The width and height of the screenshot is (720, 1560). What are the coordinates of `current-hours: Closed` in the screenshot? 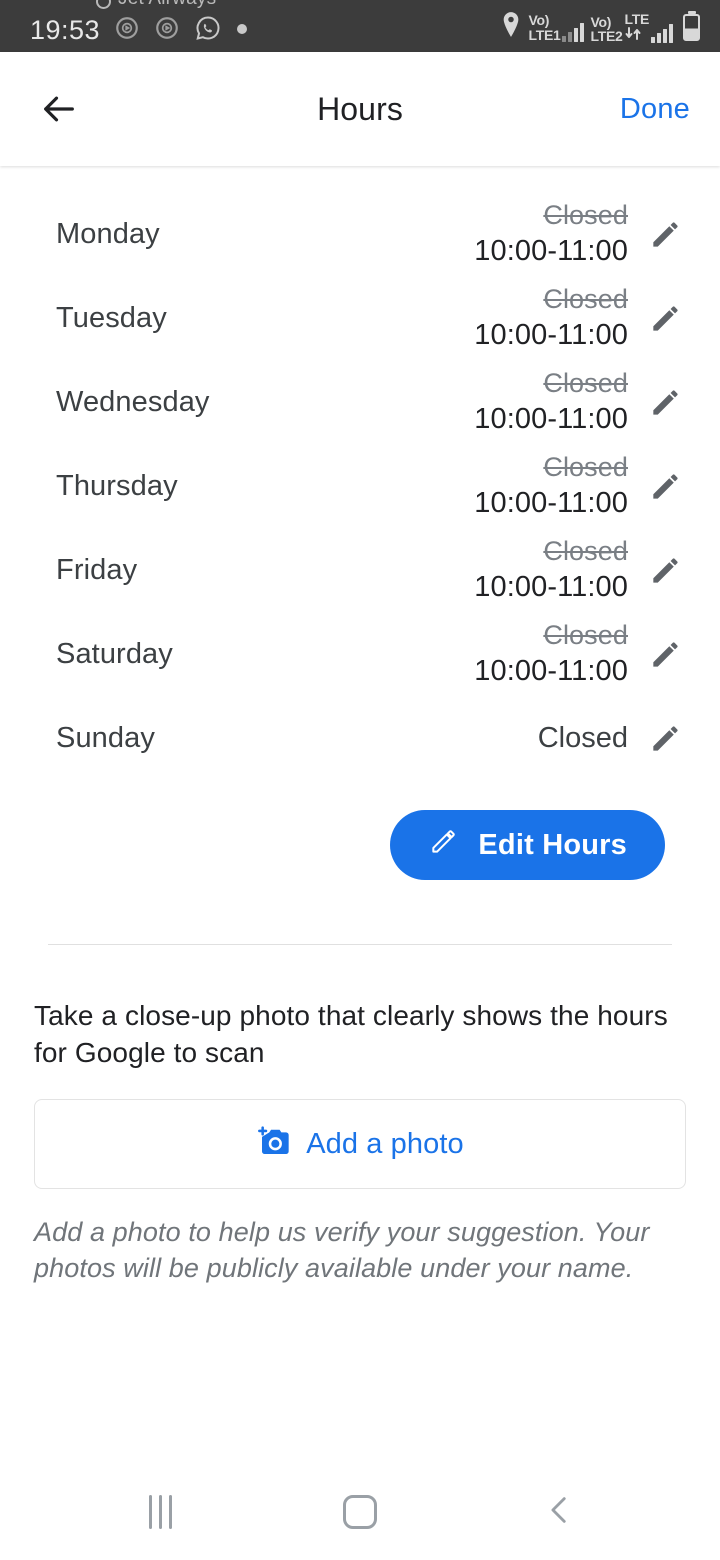 It's located at (582, 737).